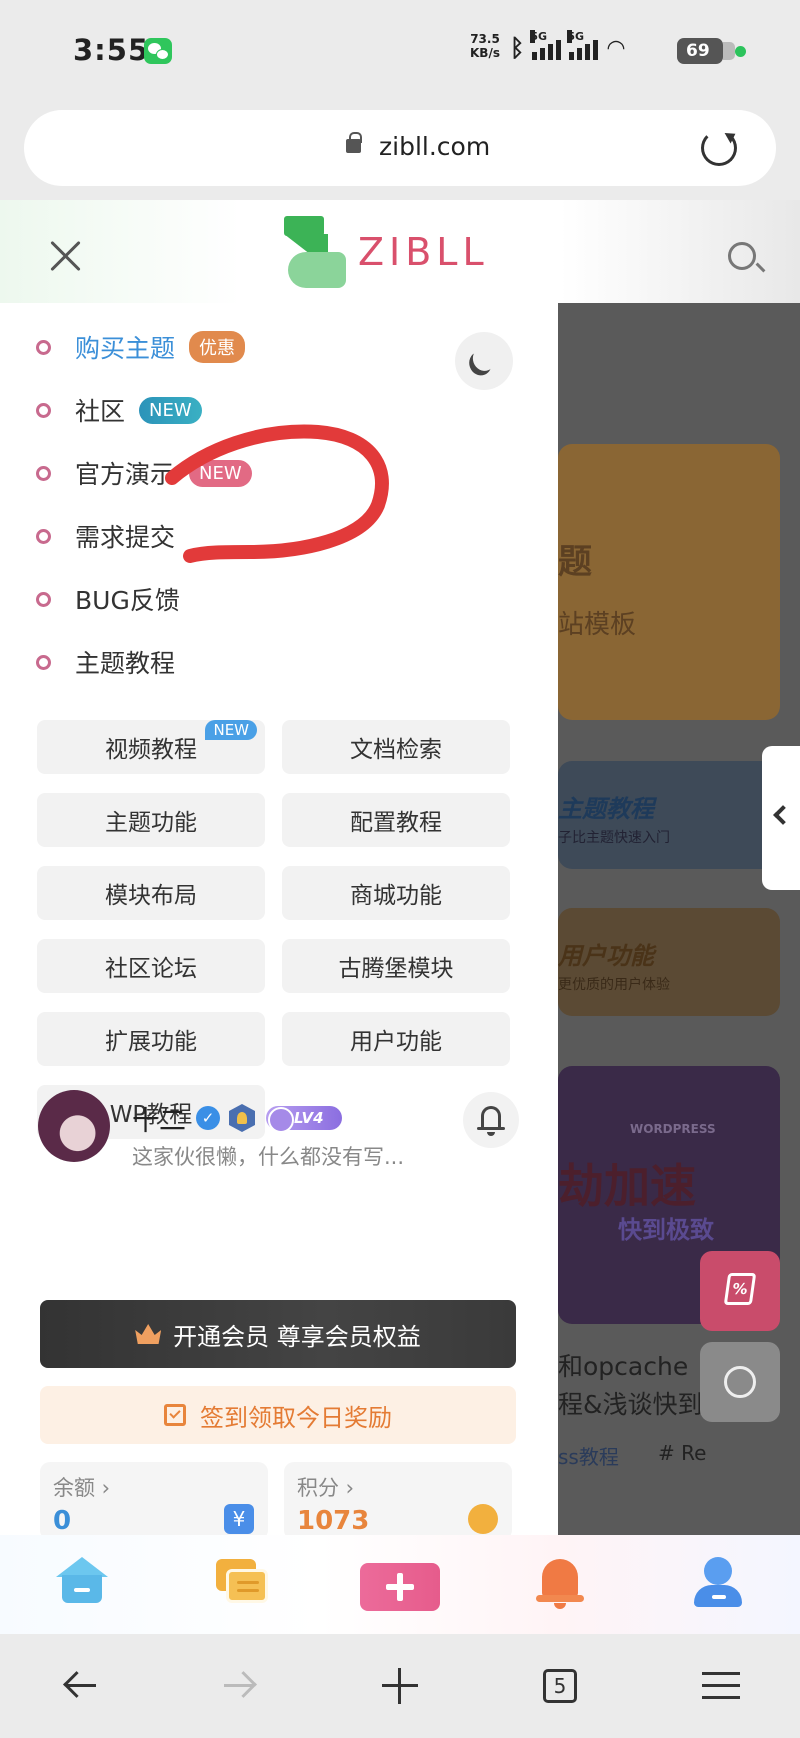 Image resolution: width=800 pixels, height=1738 pixels. I want to click on contact-button, so click(740, 1382).